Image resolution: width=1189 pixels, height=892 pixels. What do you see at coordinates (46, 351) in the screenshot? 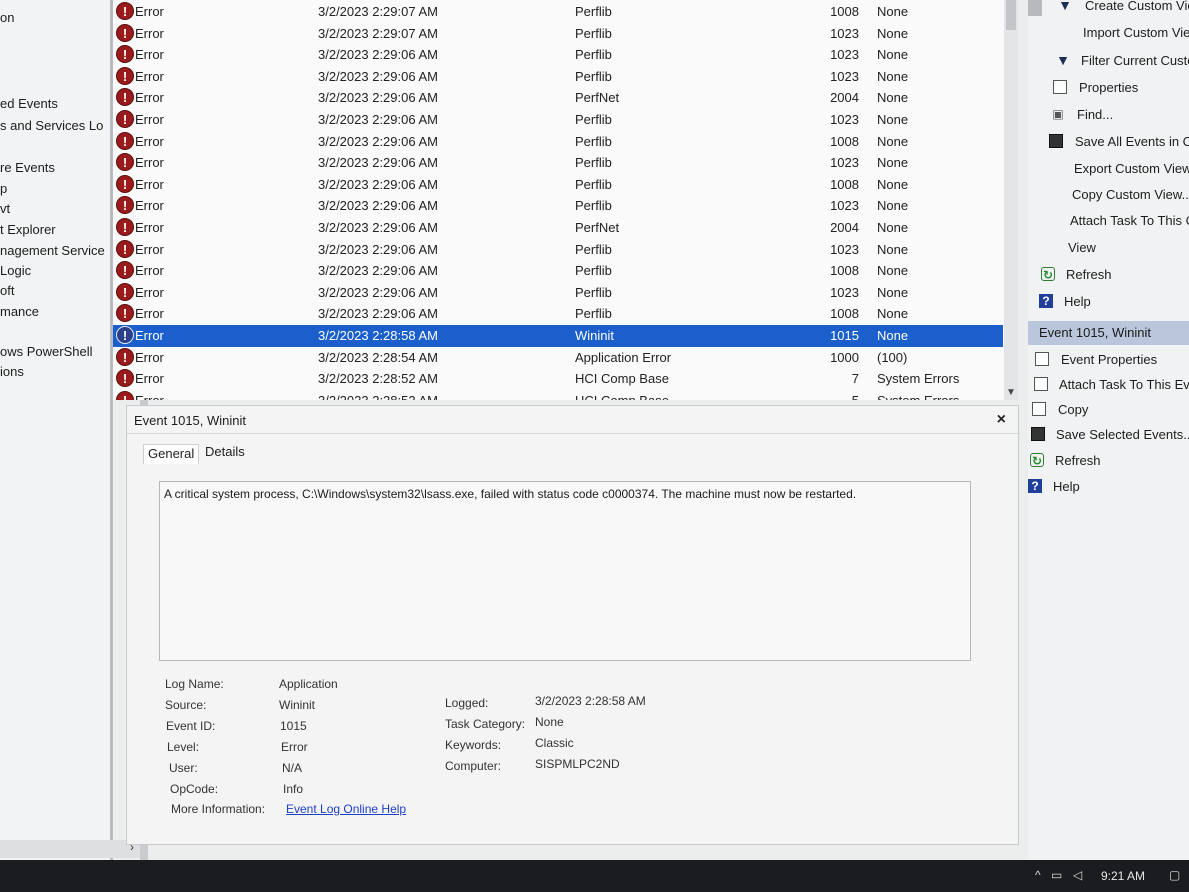
I see `tree-item: ows PowerShell` at bounding box center [46, 351].